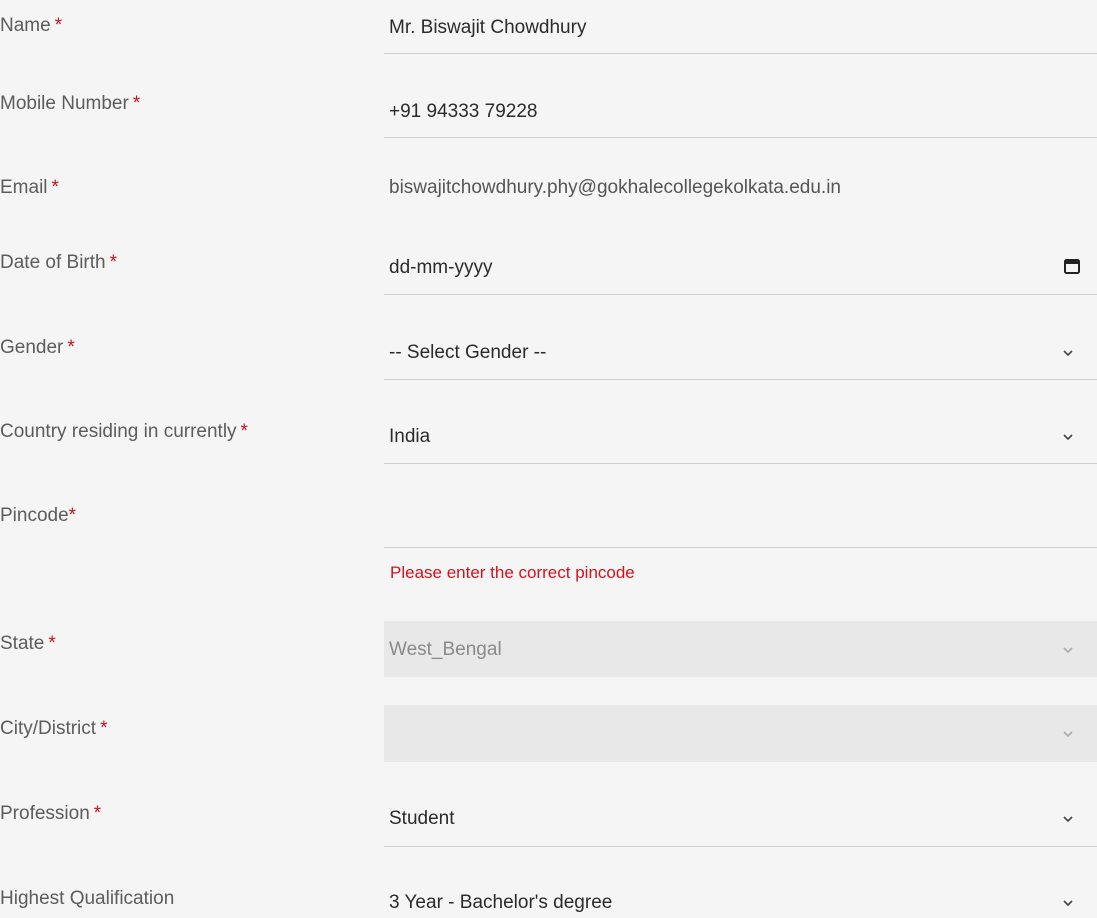  I want to click on city-select, so click(740, 733).